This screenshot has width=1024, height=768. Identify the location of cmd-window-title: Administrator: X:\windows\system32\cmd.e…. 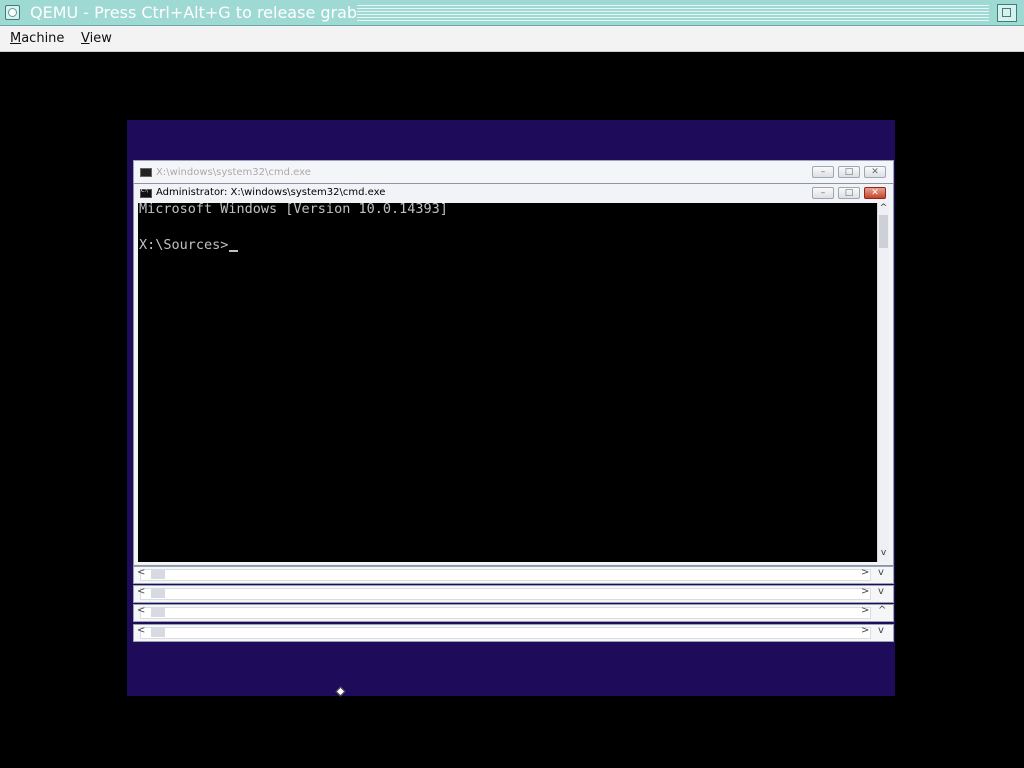
(271, 192).